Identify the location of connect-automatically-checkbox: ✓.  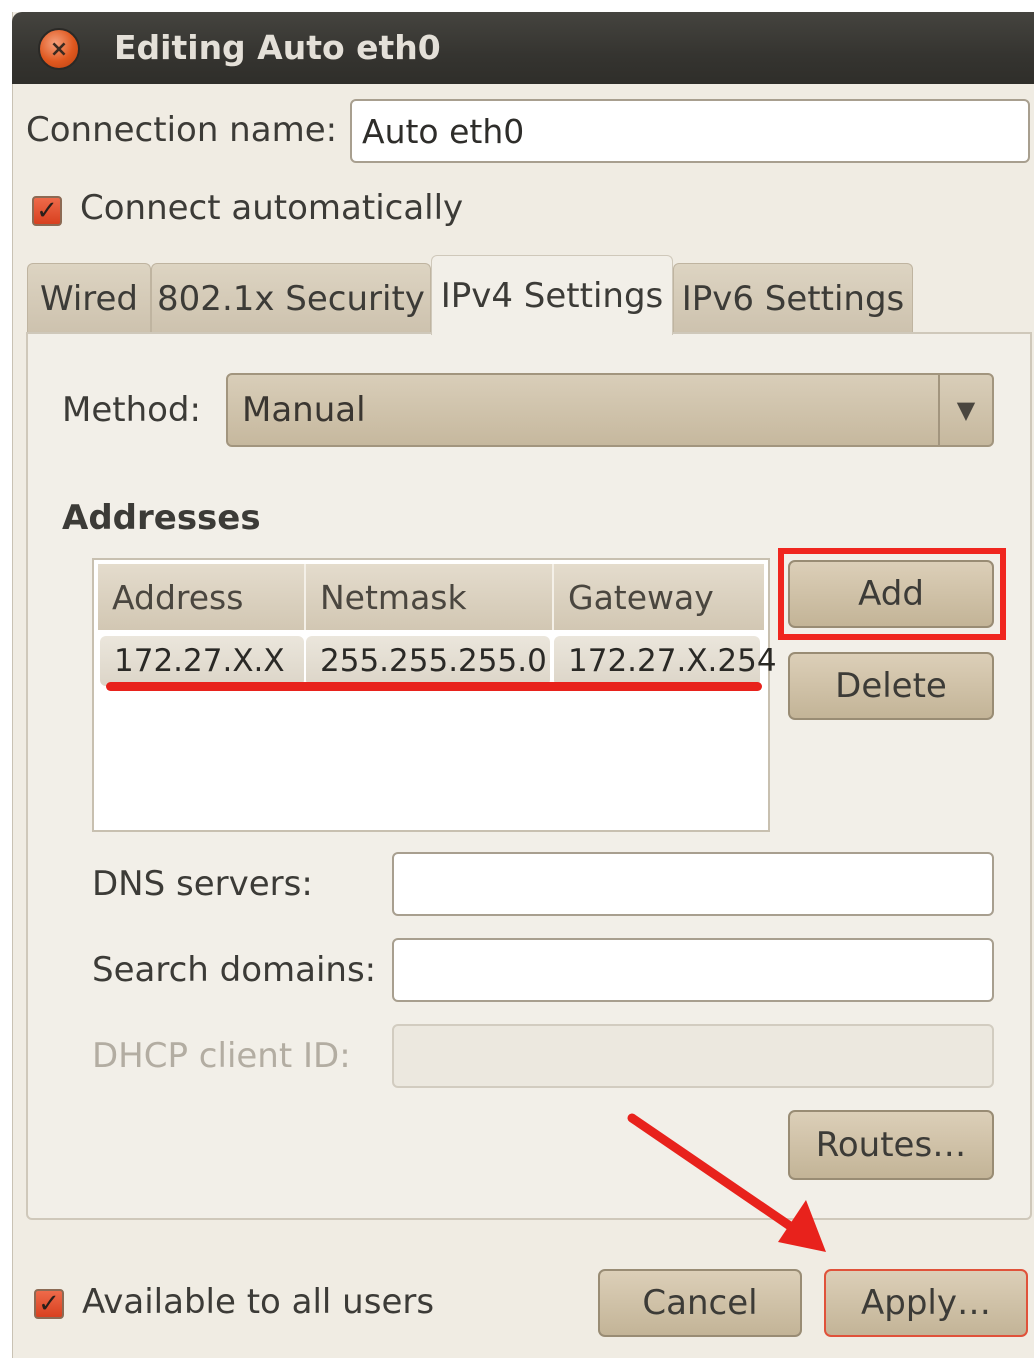
(47, 211).